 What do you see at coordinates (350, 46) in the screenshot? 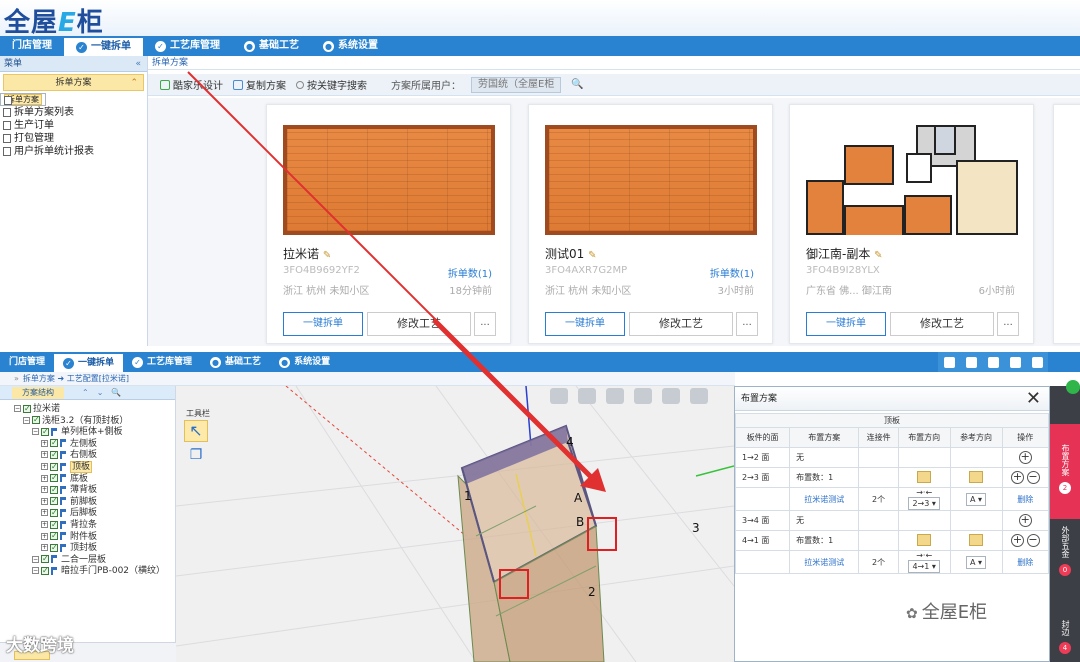
I see `tab-nav-4: ● 系统设置` at bounding box center [350, 46].